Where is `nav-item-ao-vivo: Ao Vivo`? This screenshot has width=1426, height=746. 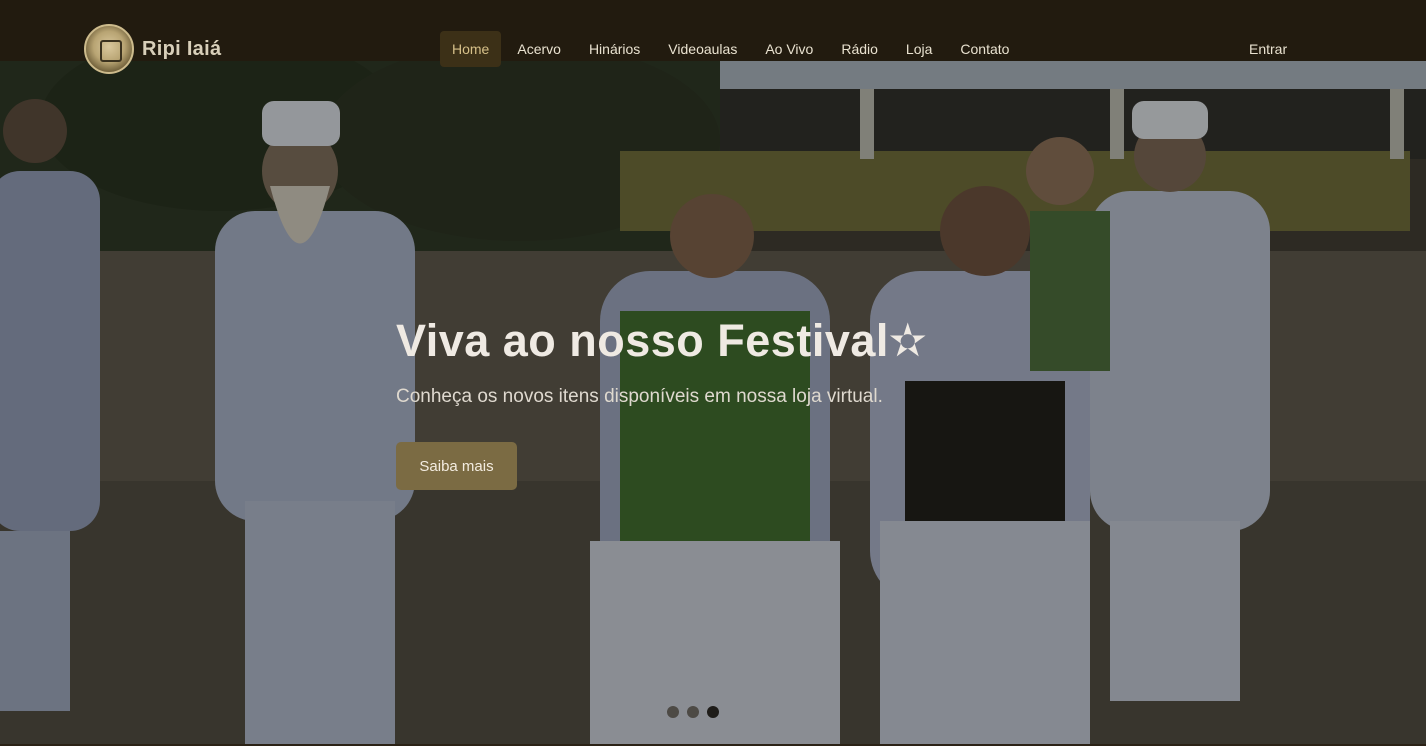
nav-item-ao-vivo: Ao Vivo is located at coordinates (789, 49).